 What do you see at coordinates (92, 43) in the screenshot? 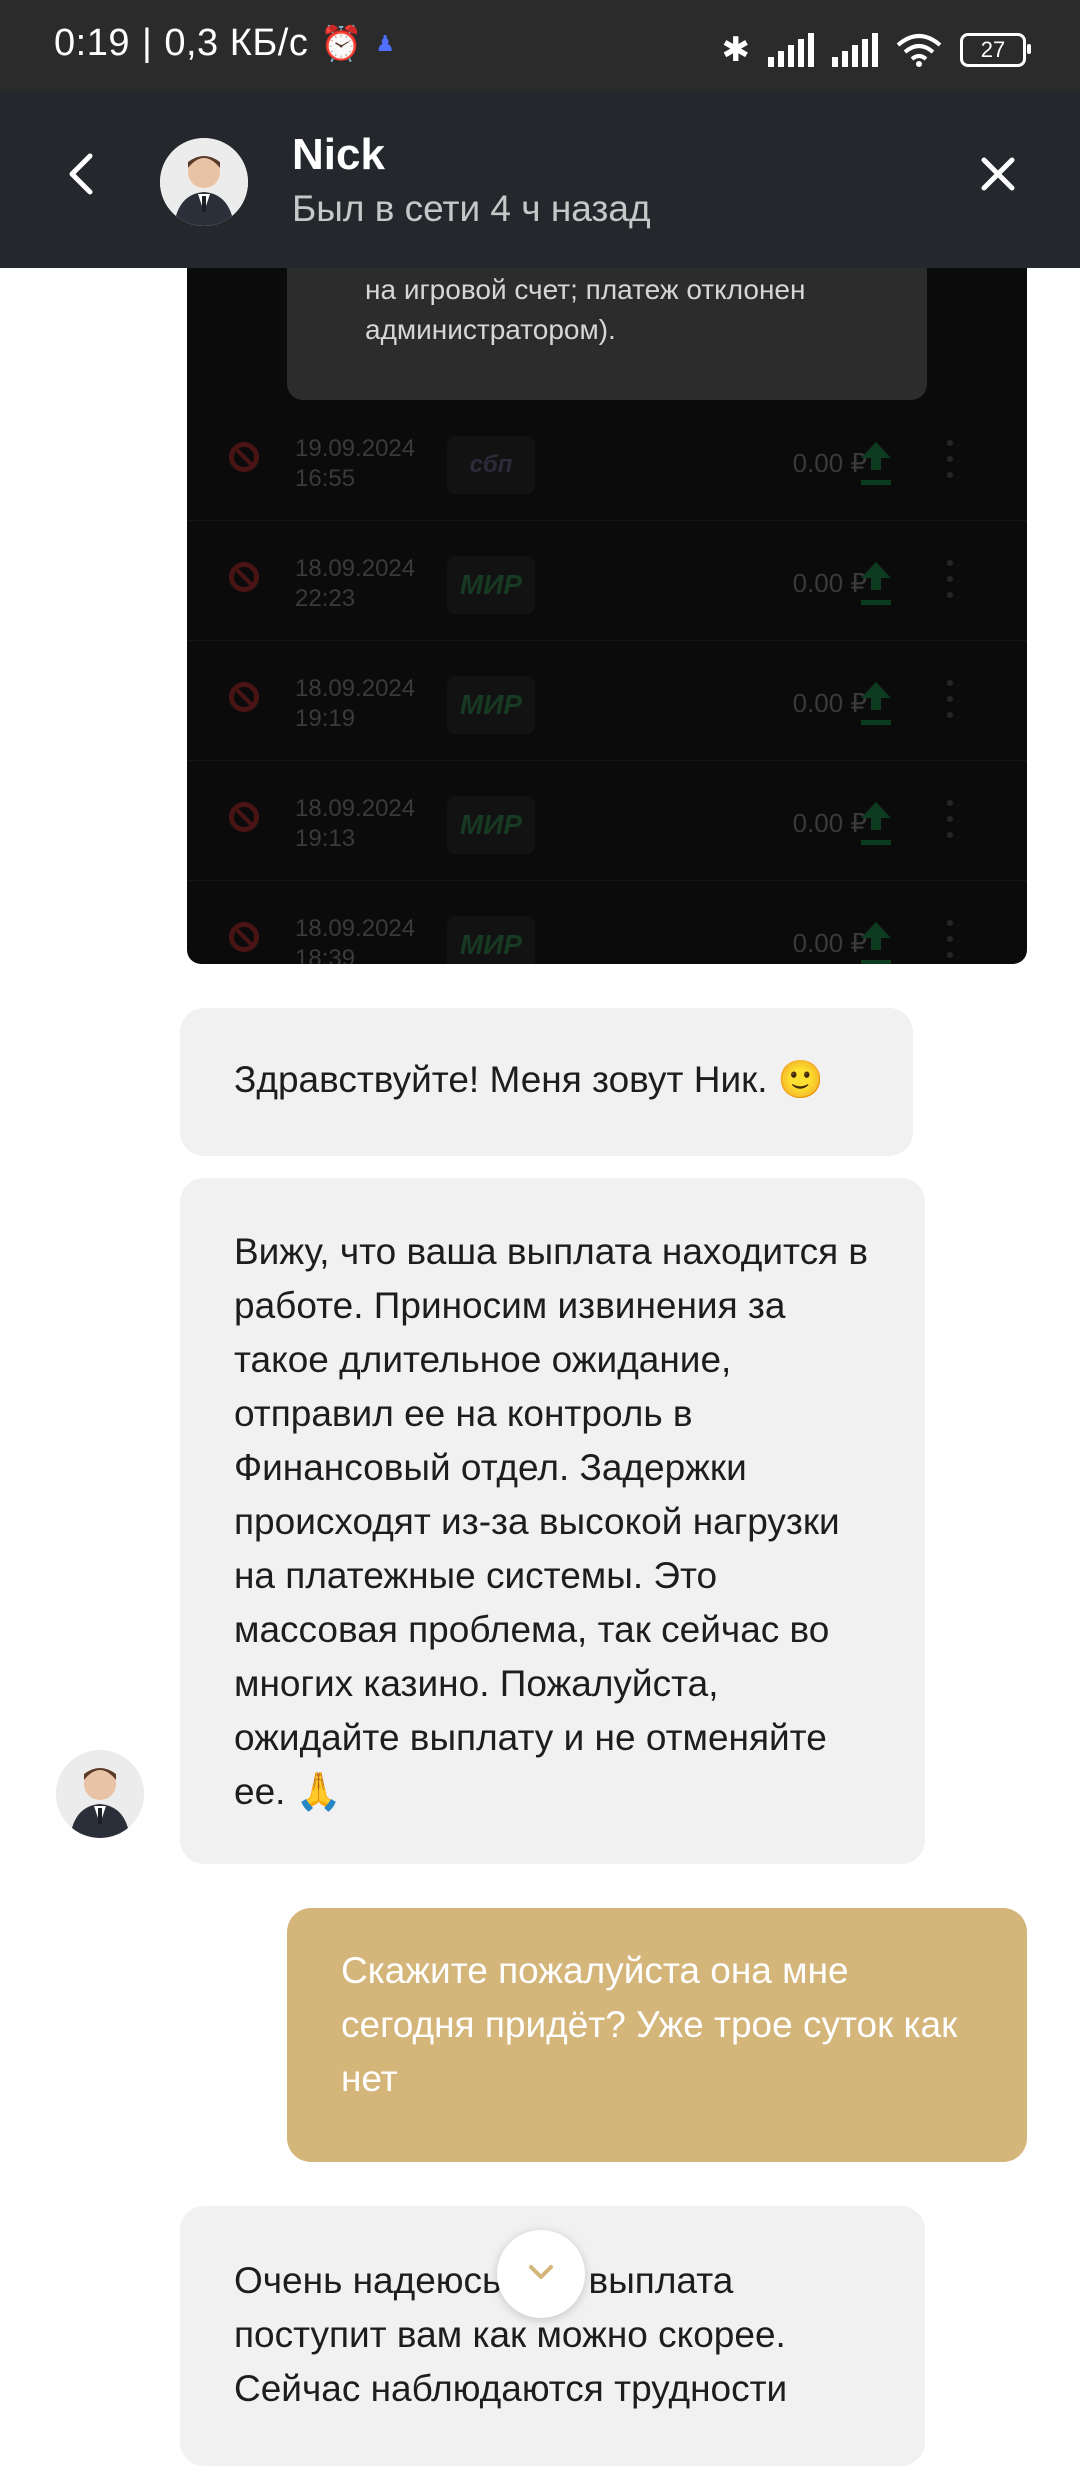
I see `status-time: 0:19` at bounding box center [92, 43].